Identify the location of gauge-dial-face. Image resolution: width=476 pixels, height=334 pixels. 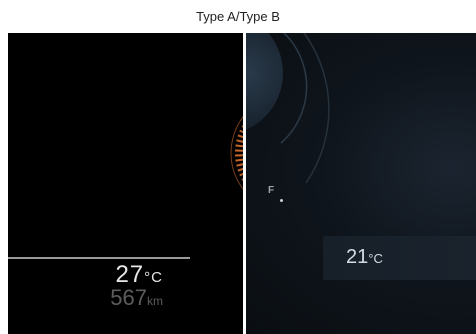
(264, 81).